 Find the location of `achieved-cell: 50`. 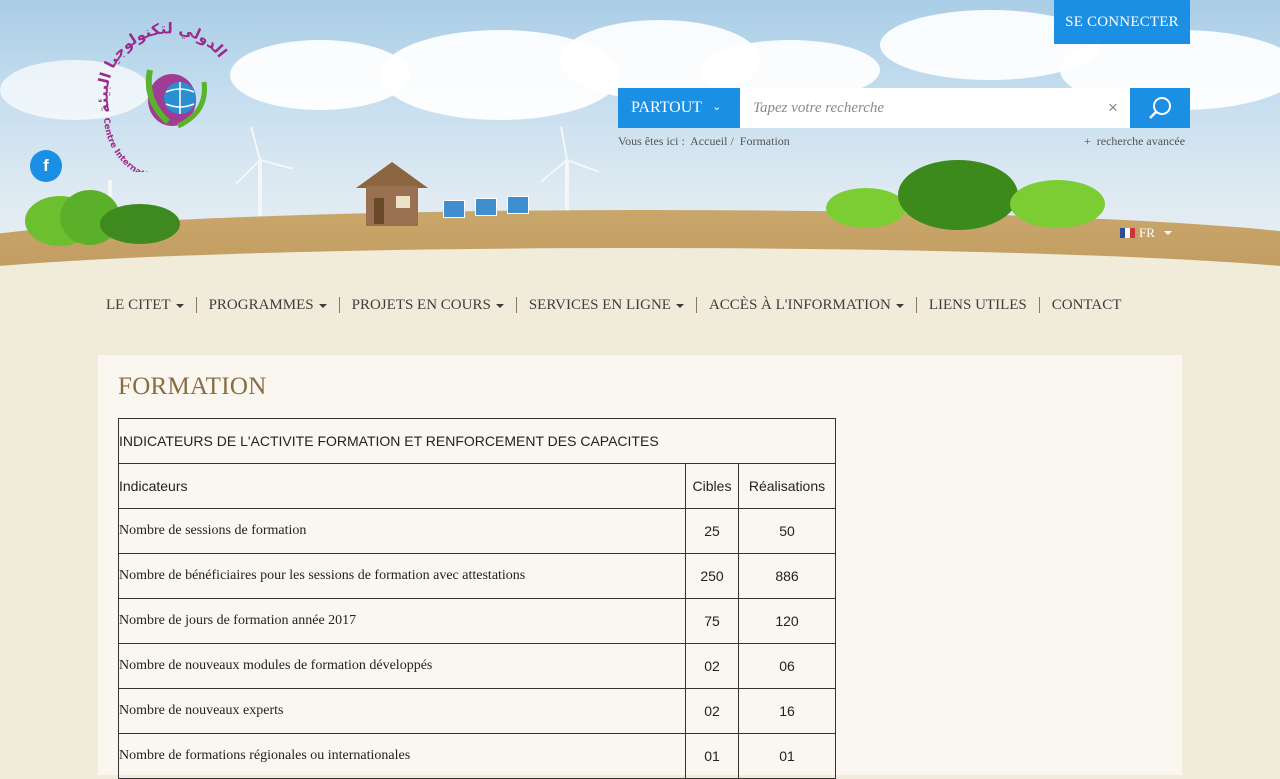

achieved-cell: 50 is located at coordinates (787, 531).